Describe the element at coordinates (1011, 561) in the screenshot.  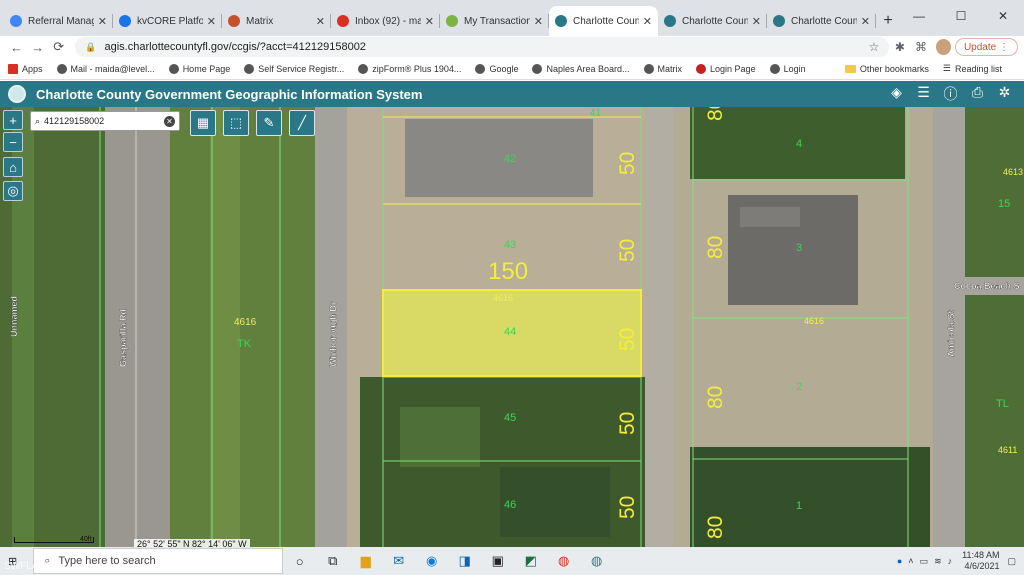
I see `notifications-icon: ▢` at that location.